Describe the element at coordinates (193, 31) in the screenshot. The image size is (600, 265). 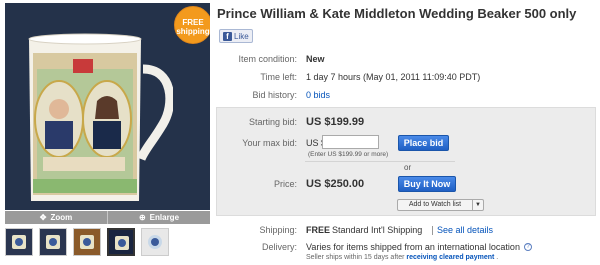
I see `badge-line2: shipping` at that location.